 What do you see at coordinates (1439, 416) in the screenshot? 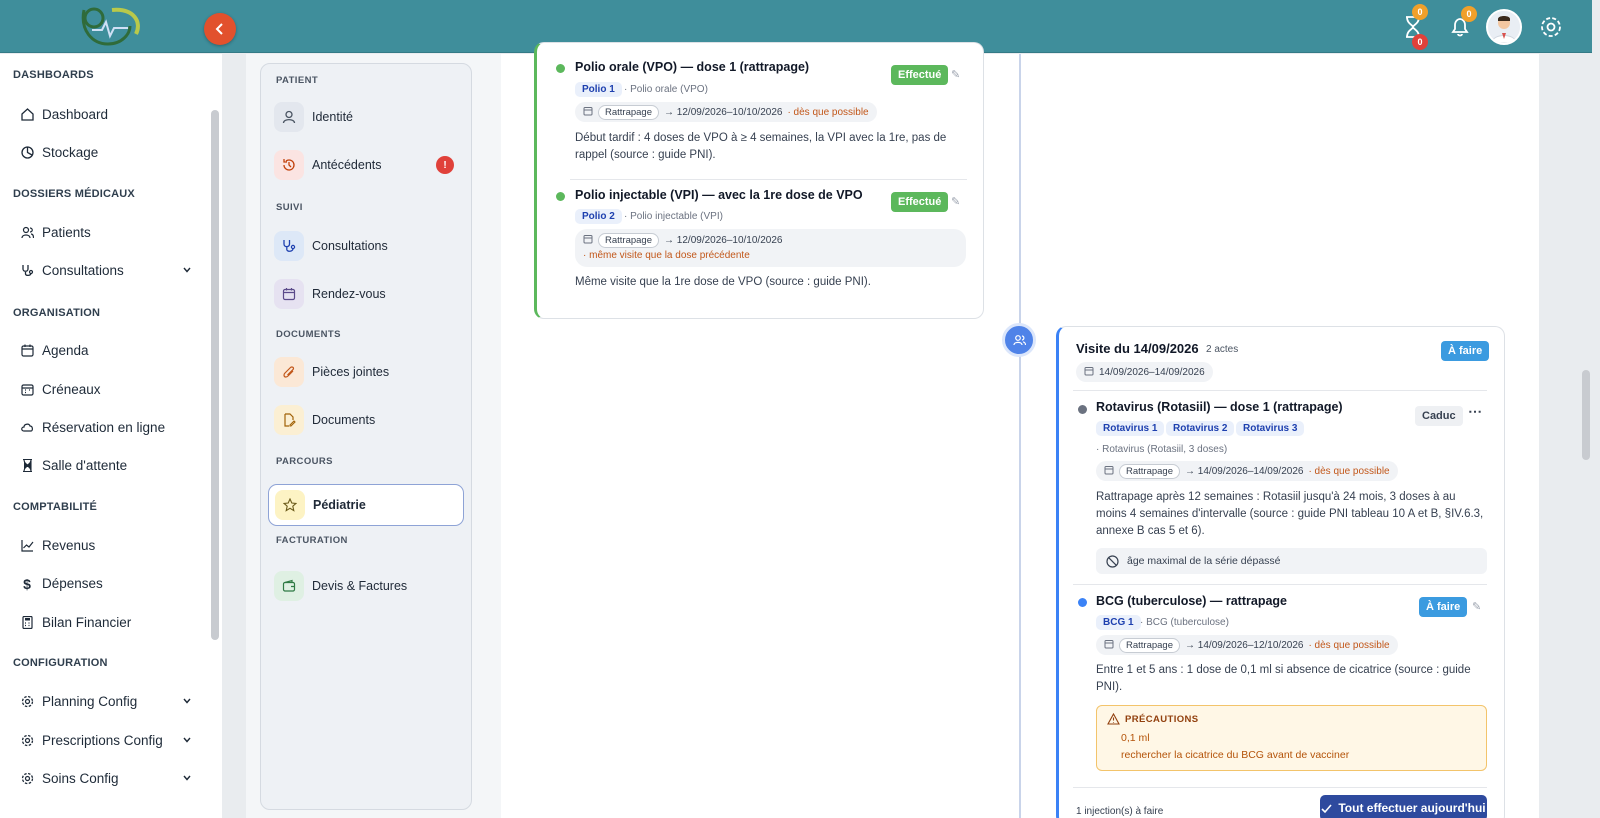
I see `status-badge-caduc: Caduc` at bounding box center [1439, 416].